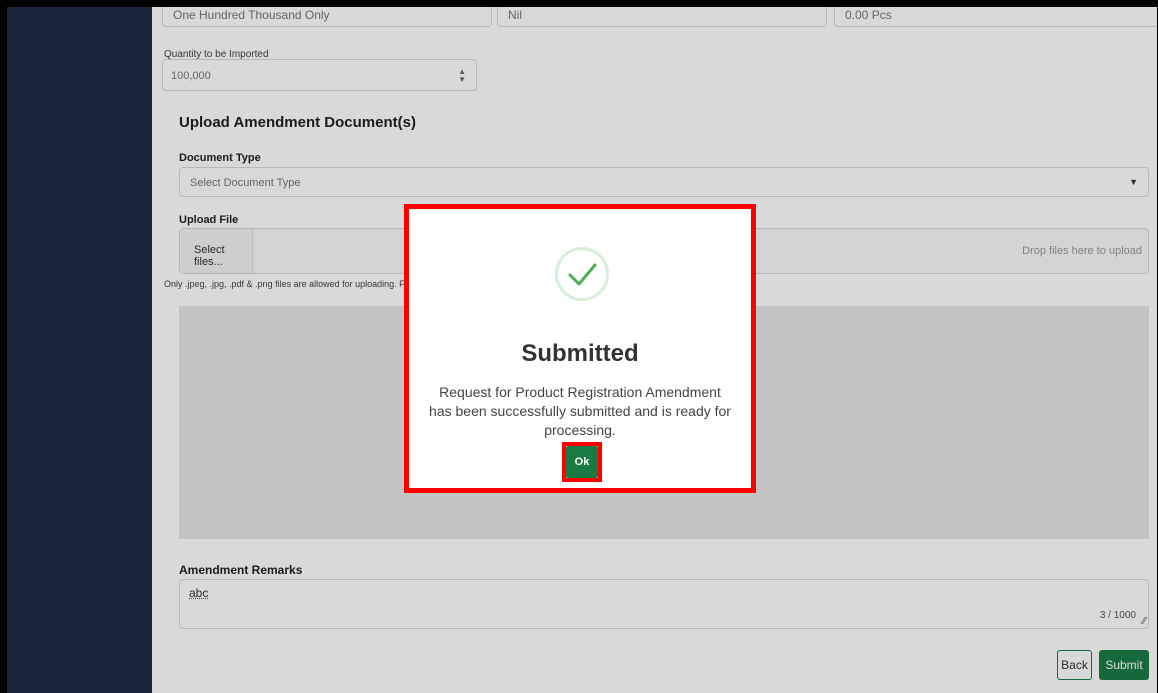 This screenshot has height=693, width=1158. Describe the element at coordinates (580, 353) in the screenshot. I see `dialog-title: Submitted` at that location.